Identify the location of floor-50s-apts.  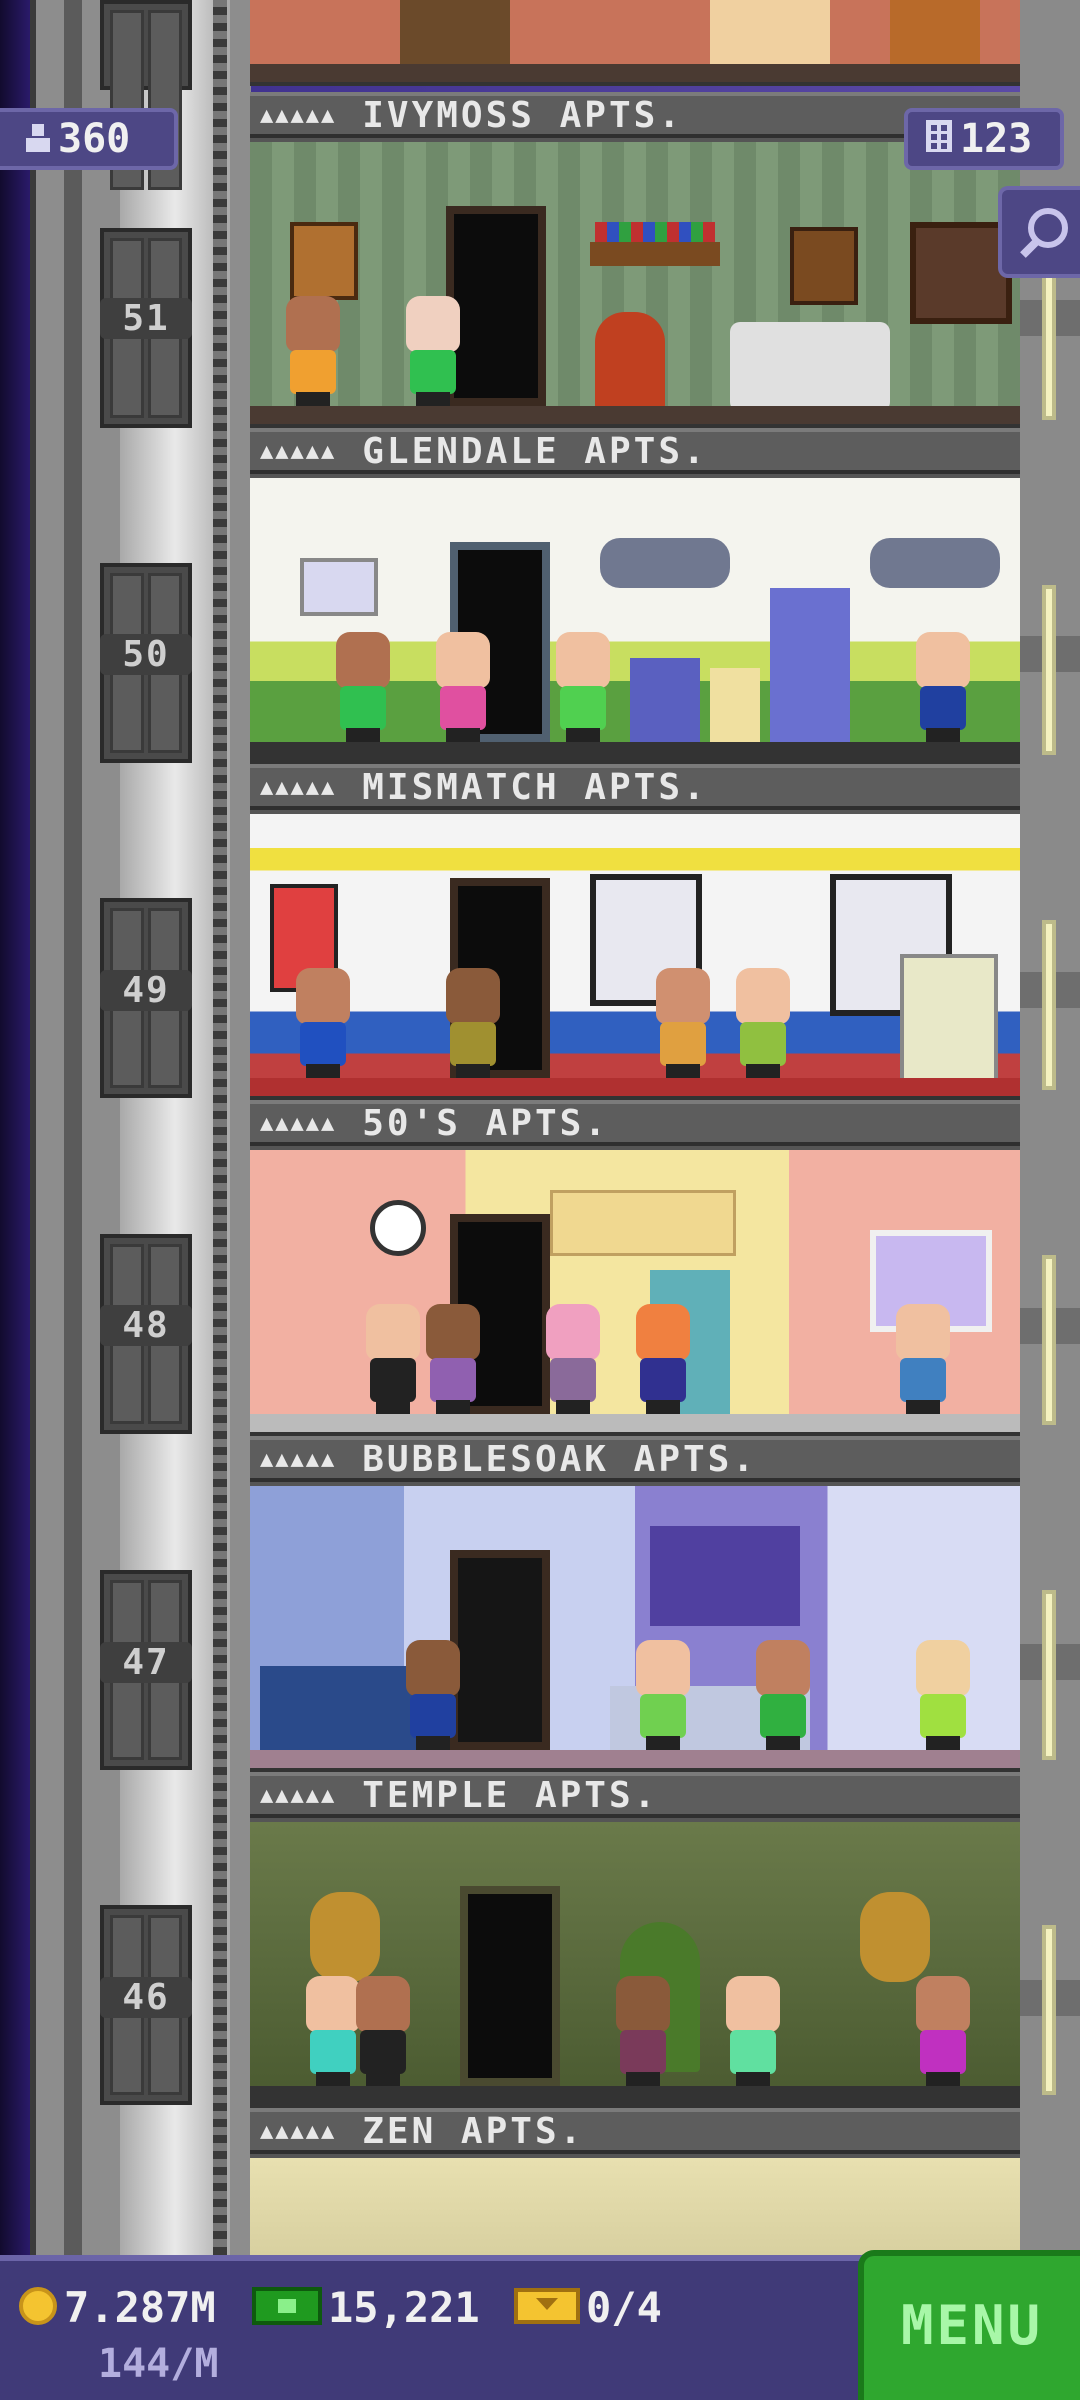
(635, 955).